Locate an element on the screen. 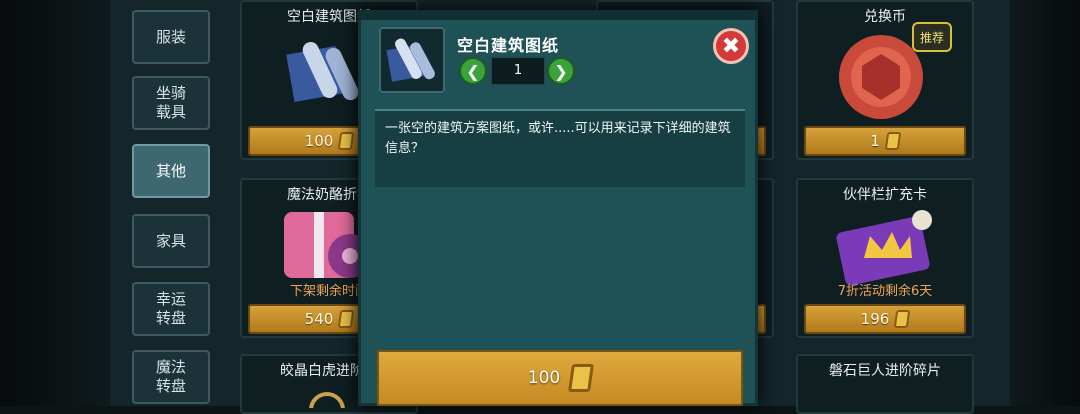 This screenshot has height=414, width=1080. shop-item-card: 磐石巨人进阶碎片 is located at coordinates (885, 384).